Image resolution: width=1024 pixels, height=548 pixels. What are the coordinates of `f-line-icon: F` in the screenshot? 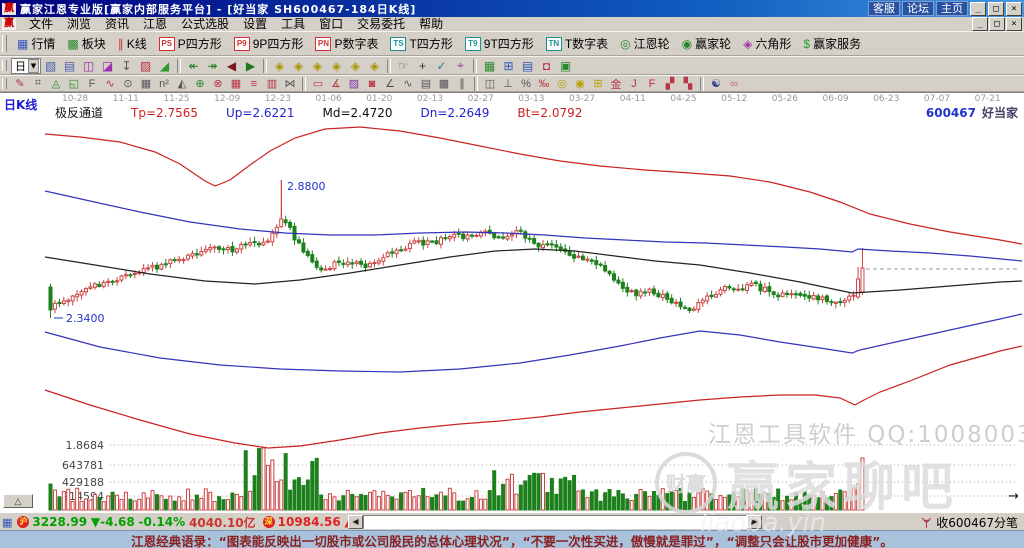 It's located at (652, 84).